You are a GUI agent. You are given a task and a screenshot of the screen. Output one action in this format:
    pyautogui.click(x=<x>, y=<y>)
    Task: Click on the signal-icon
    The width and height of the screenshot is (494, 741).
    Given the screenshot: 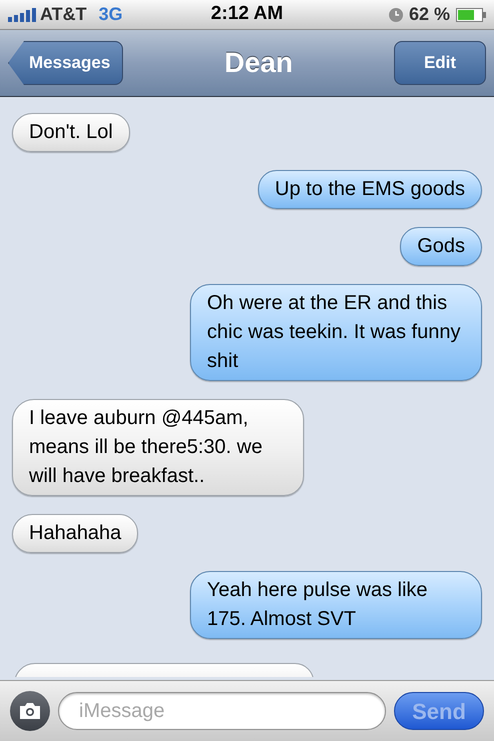 What is the action you would take?
    pyautogui.click(x=22, y=15)
    